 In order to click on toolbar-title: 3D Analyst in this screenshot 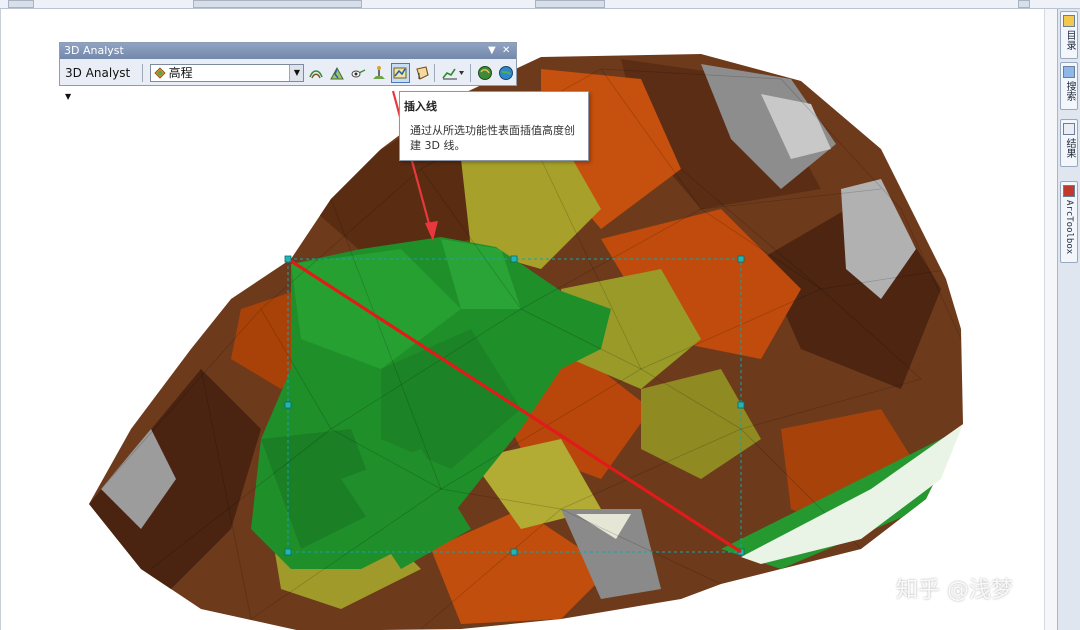, I will do `click(94, 50)`.